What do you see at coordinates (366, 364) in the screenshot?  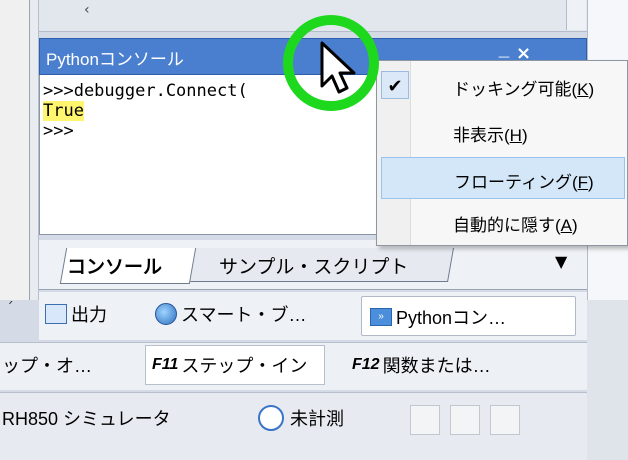 I see `f12-key: F12` at bounding box center [366, 364].